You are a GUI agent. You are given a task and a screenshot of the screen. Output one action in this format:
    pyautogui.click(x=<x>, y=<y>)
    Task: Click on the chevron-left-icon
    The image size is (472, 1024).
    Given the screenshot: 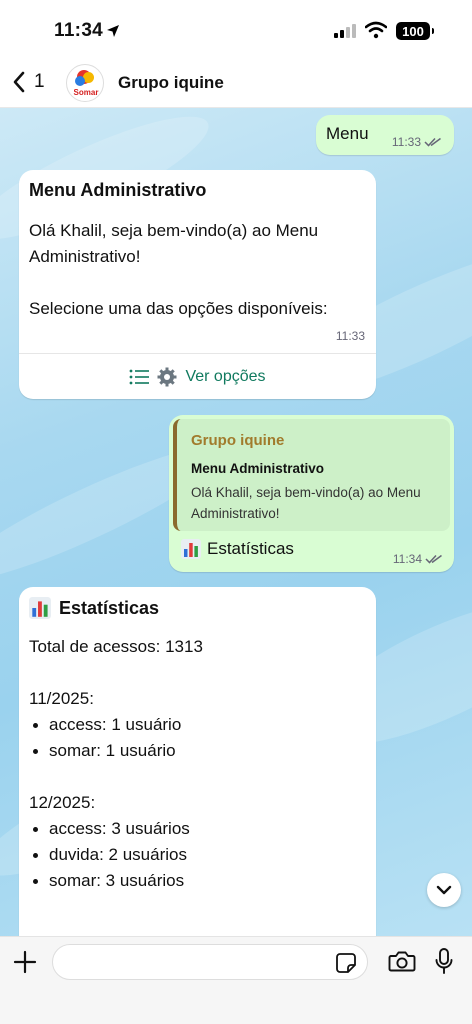 What is the action you would take?
    pyautogui.click(x=19, y=82)
    